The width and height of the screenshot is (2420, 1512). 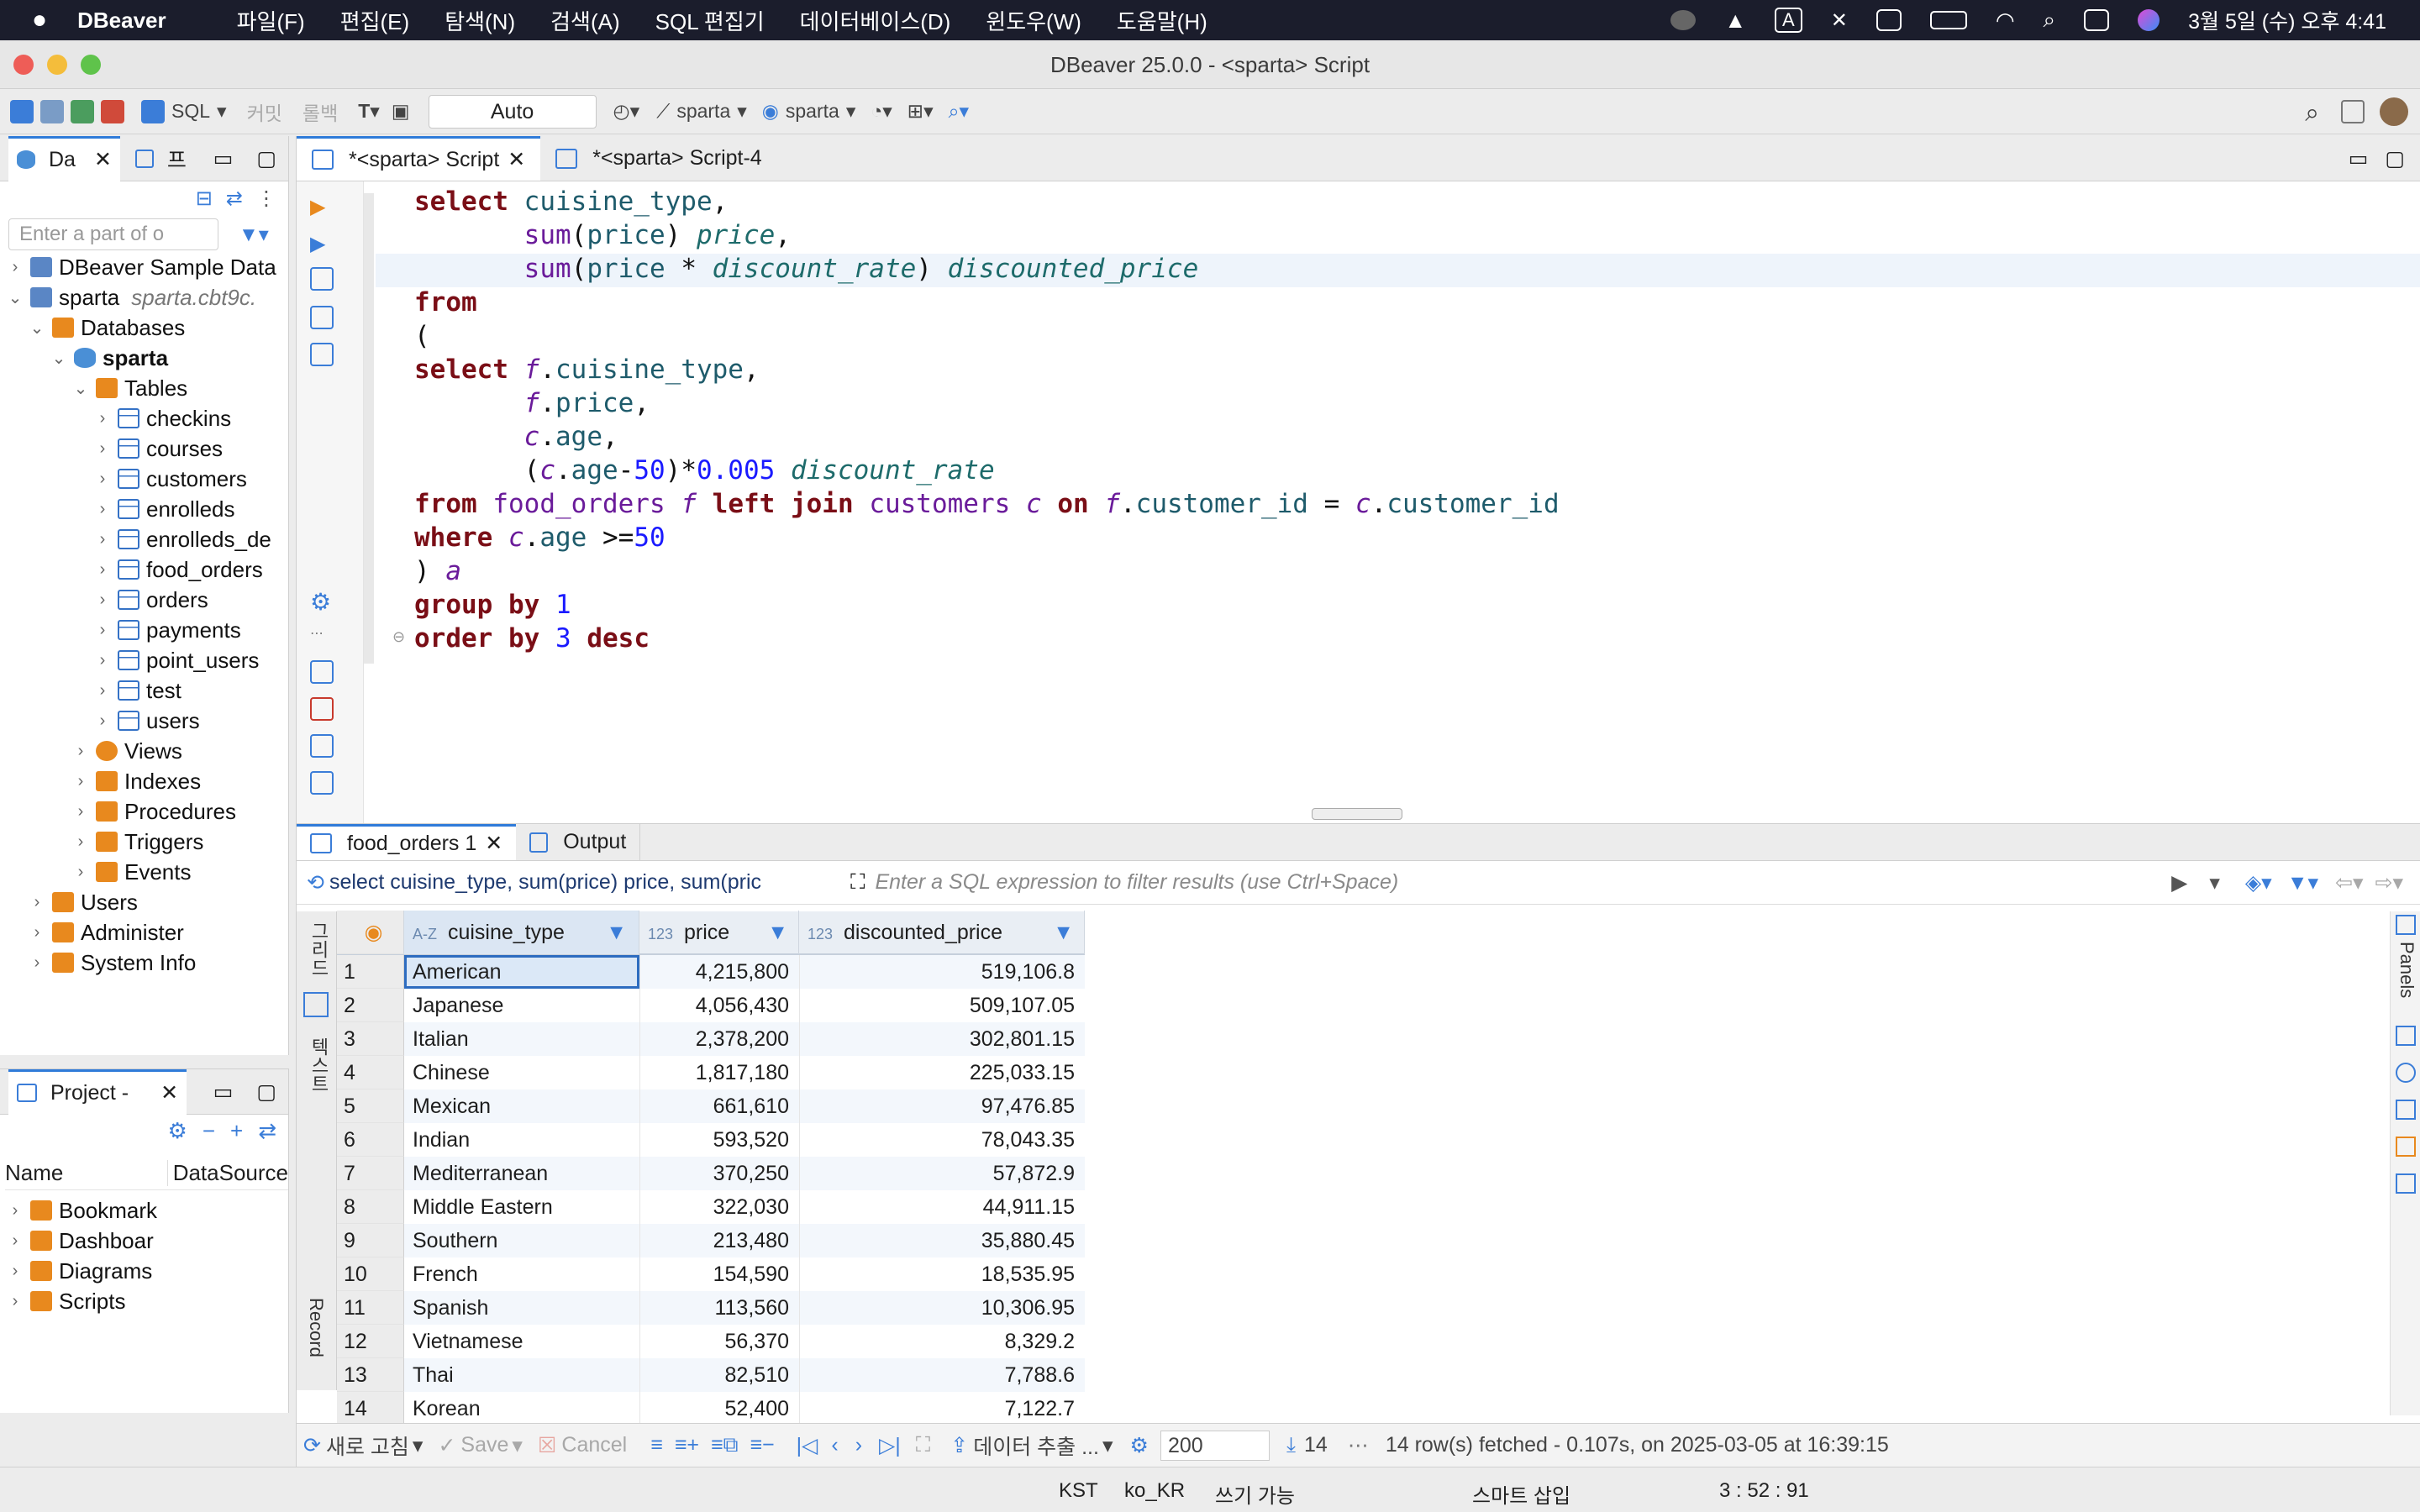 I want to click on global-search-icon: ⌕, so click(x=2312, y=113).